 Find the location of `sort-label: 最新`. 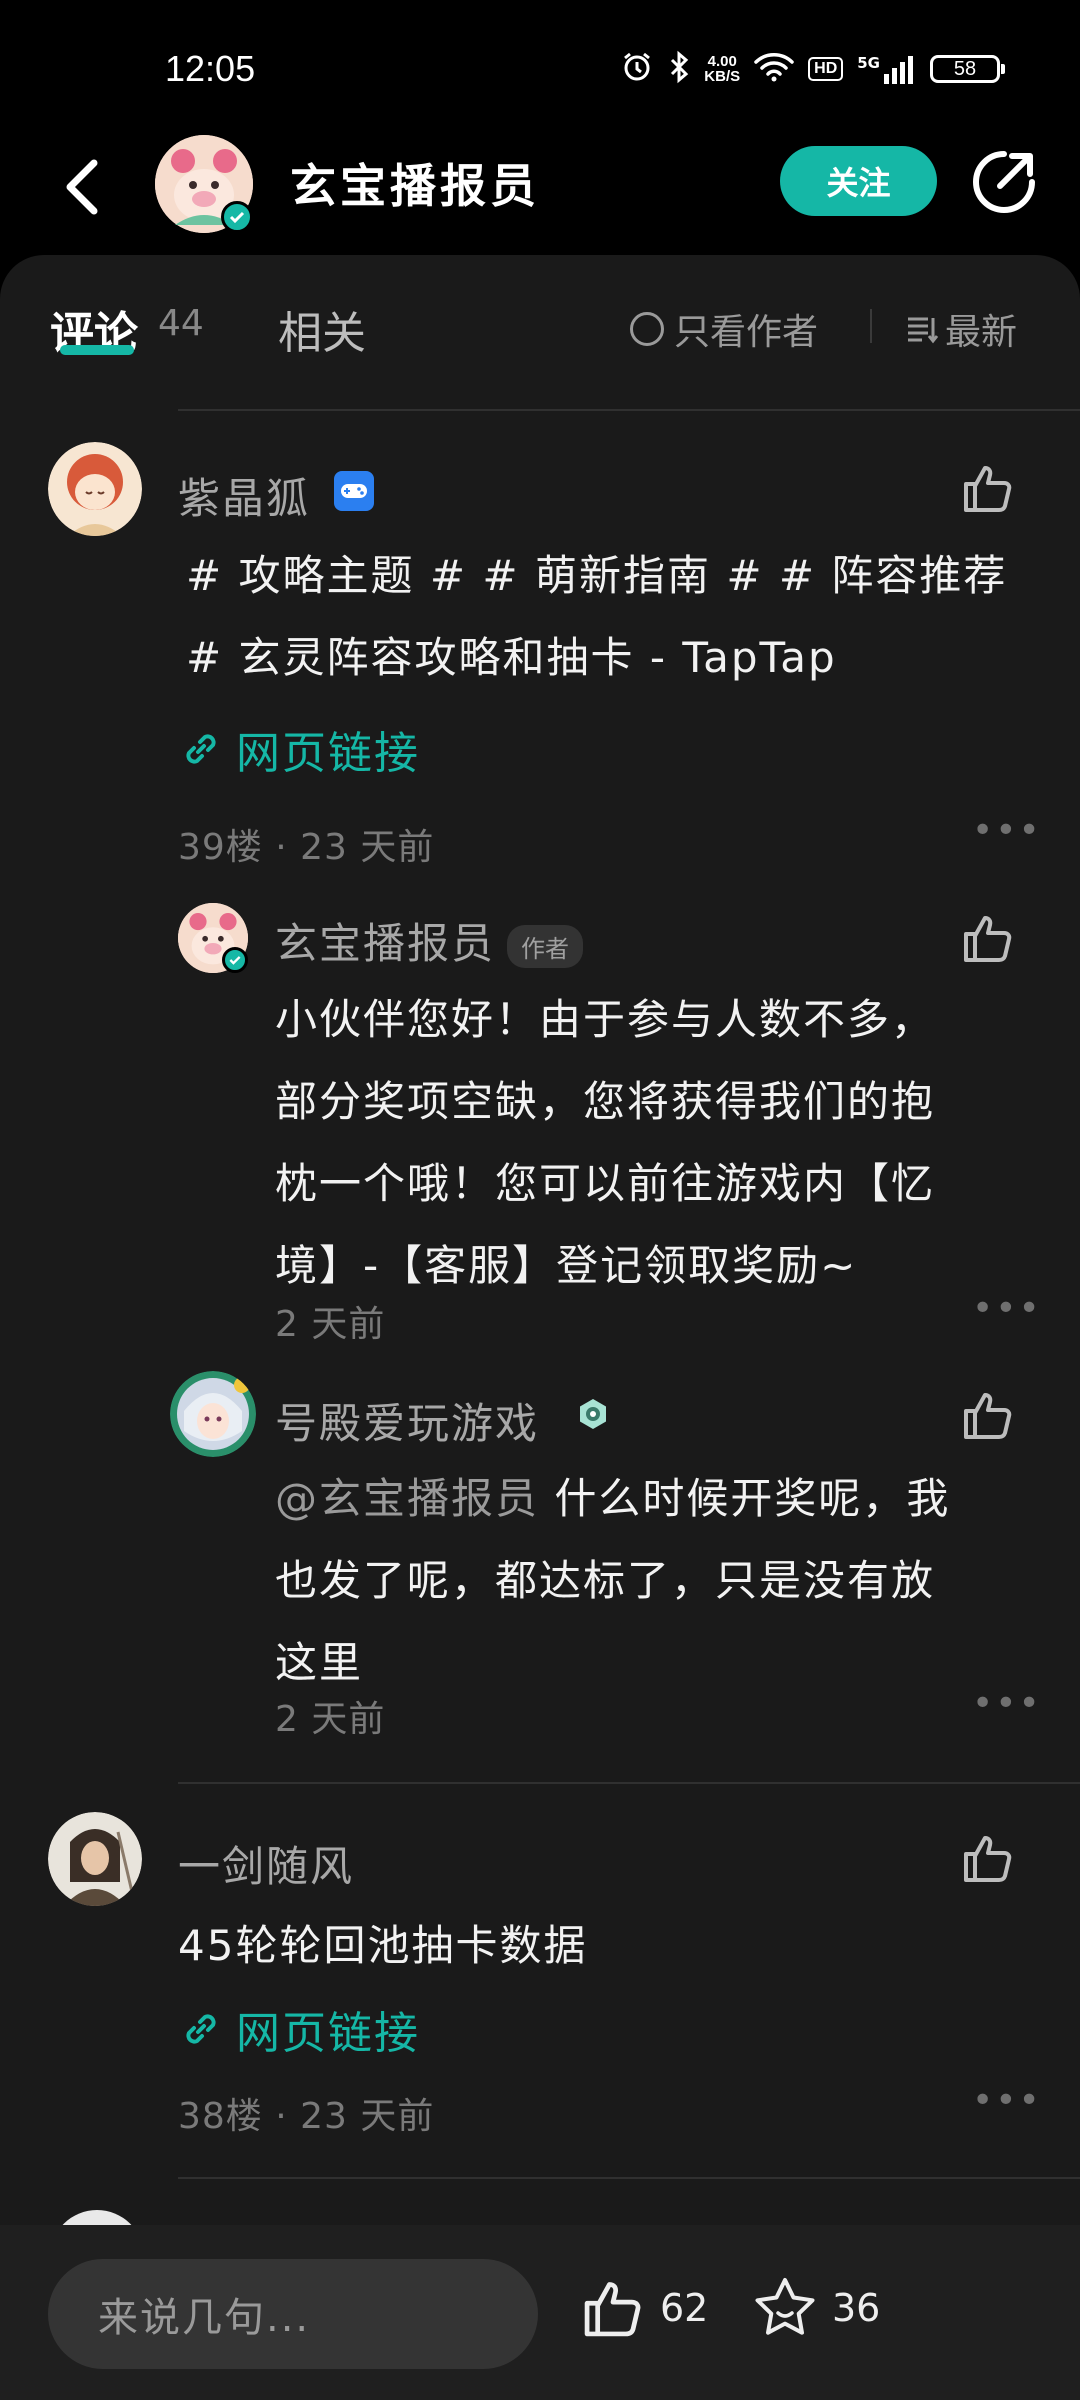

sort-label: 最新 is located at coordinates (981, 332).